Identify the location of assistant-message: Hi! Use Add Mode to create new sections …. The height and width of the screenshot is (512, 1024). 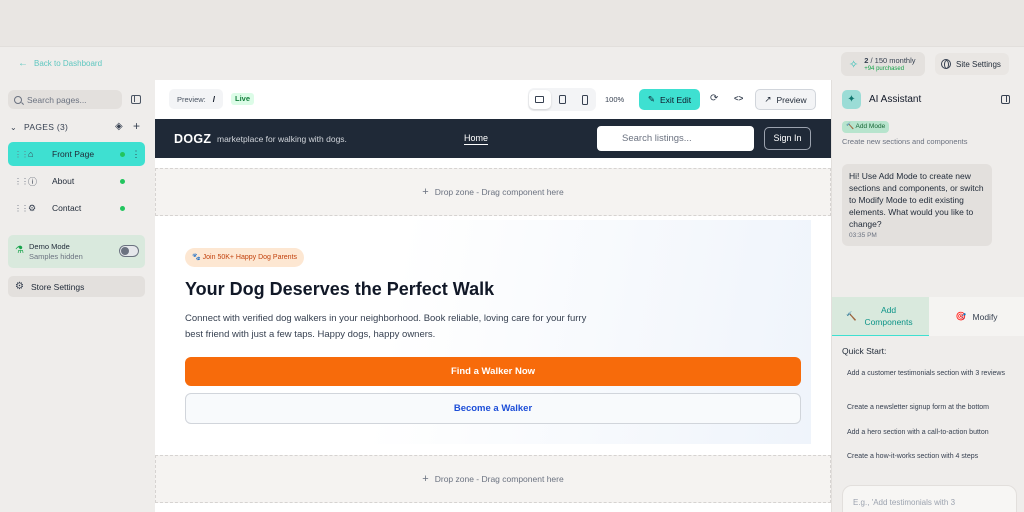
(917, 205).